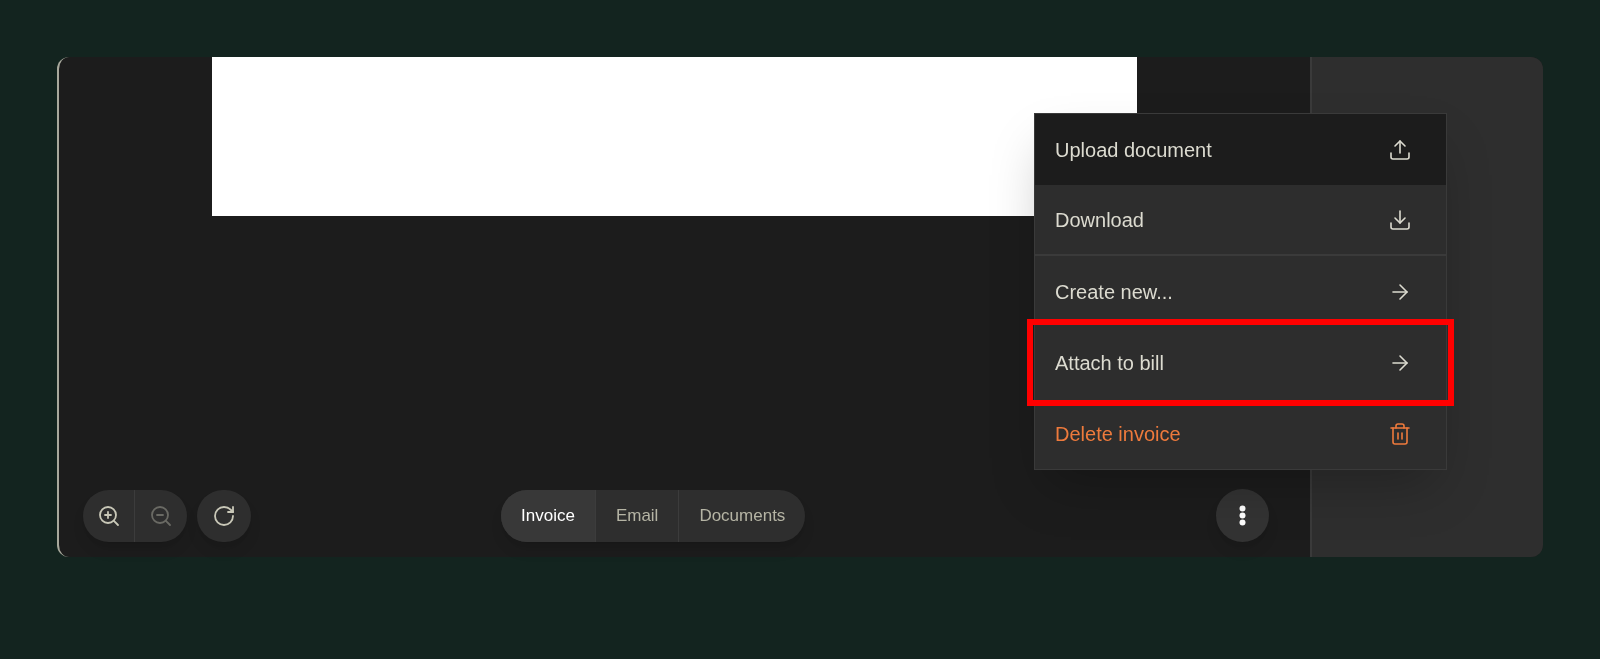 This screenshot has height=659, width=1600. I want to click on rotate-icon, so click(224, 515).